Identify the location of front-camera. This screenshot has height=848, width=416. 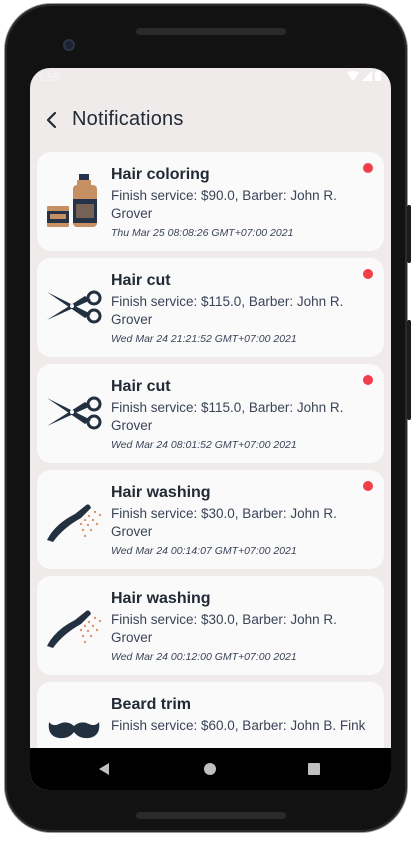
(69, 45).